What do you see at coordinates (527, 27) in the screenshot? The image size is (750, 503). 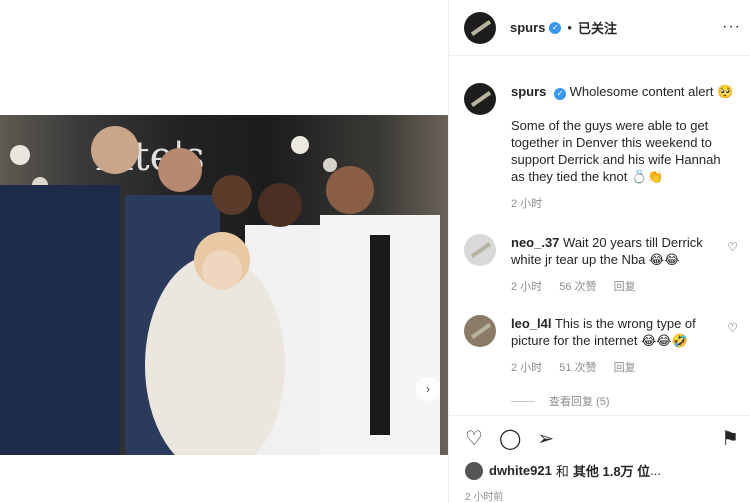 I see `header-username: spurs` at bounding box center [527, 27].